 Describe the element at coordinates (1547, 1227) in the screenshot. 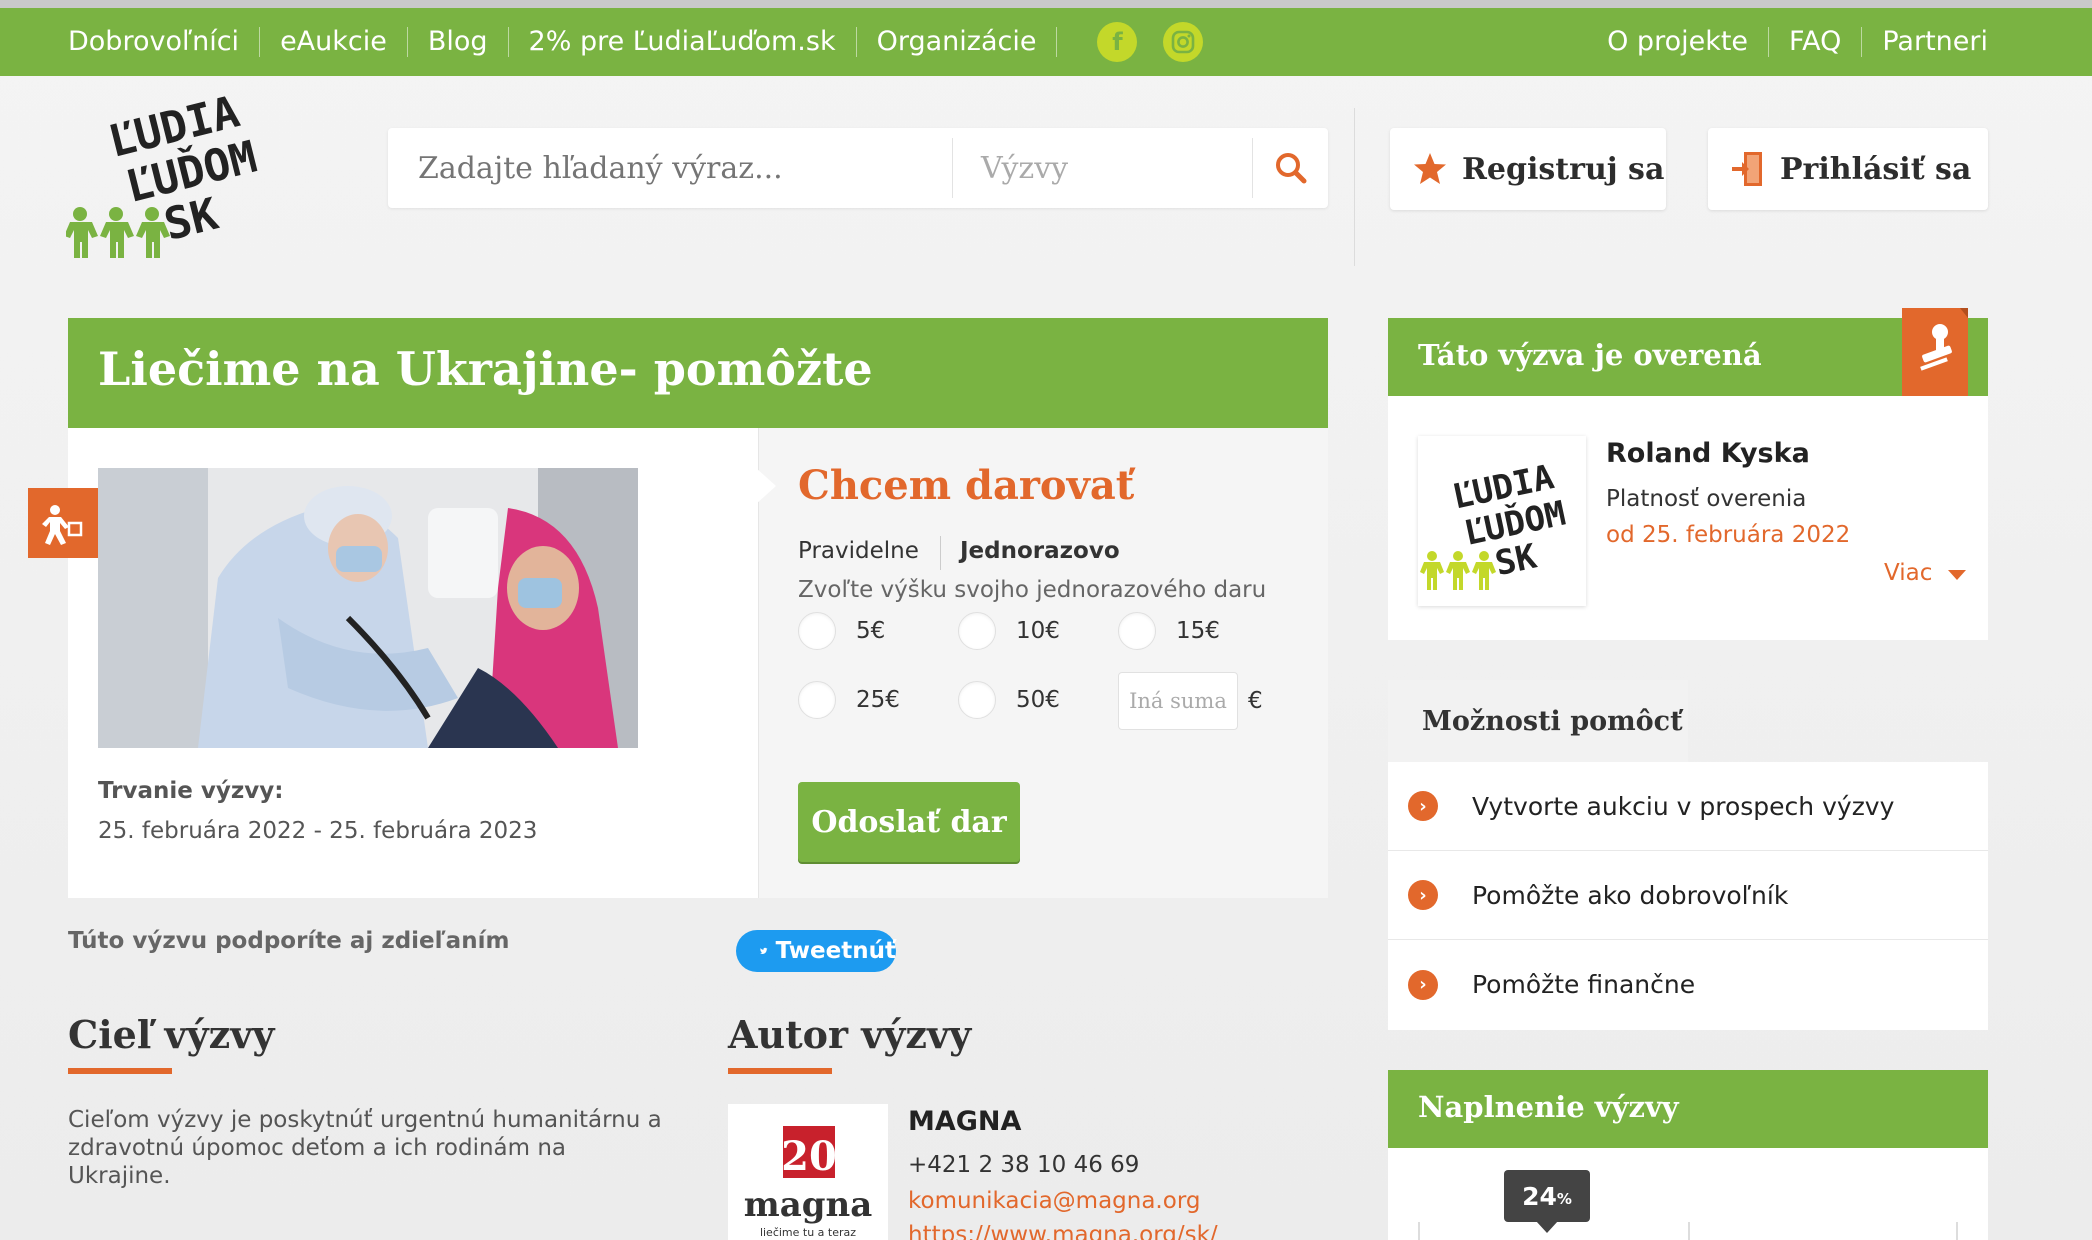

I see `percent-badge-pointer` at that location.